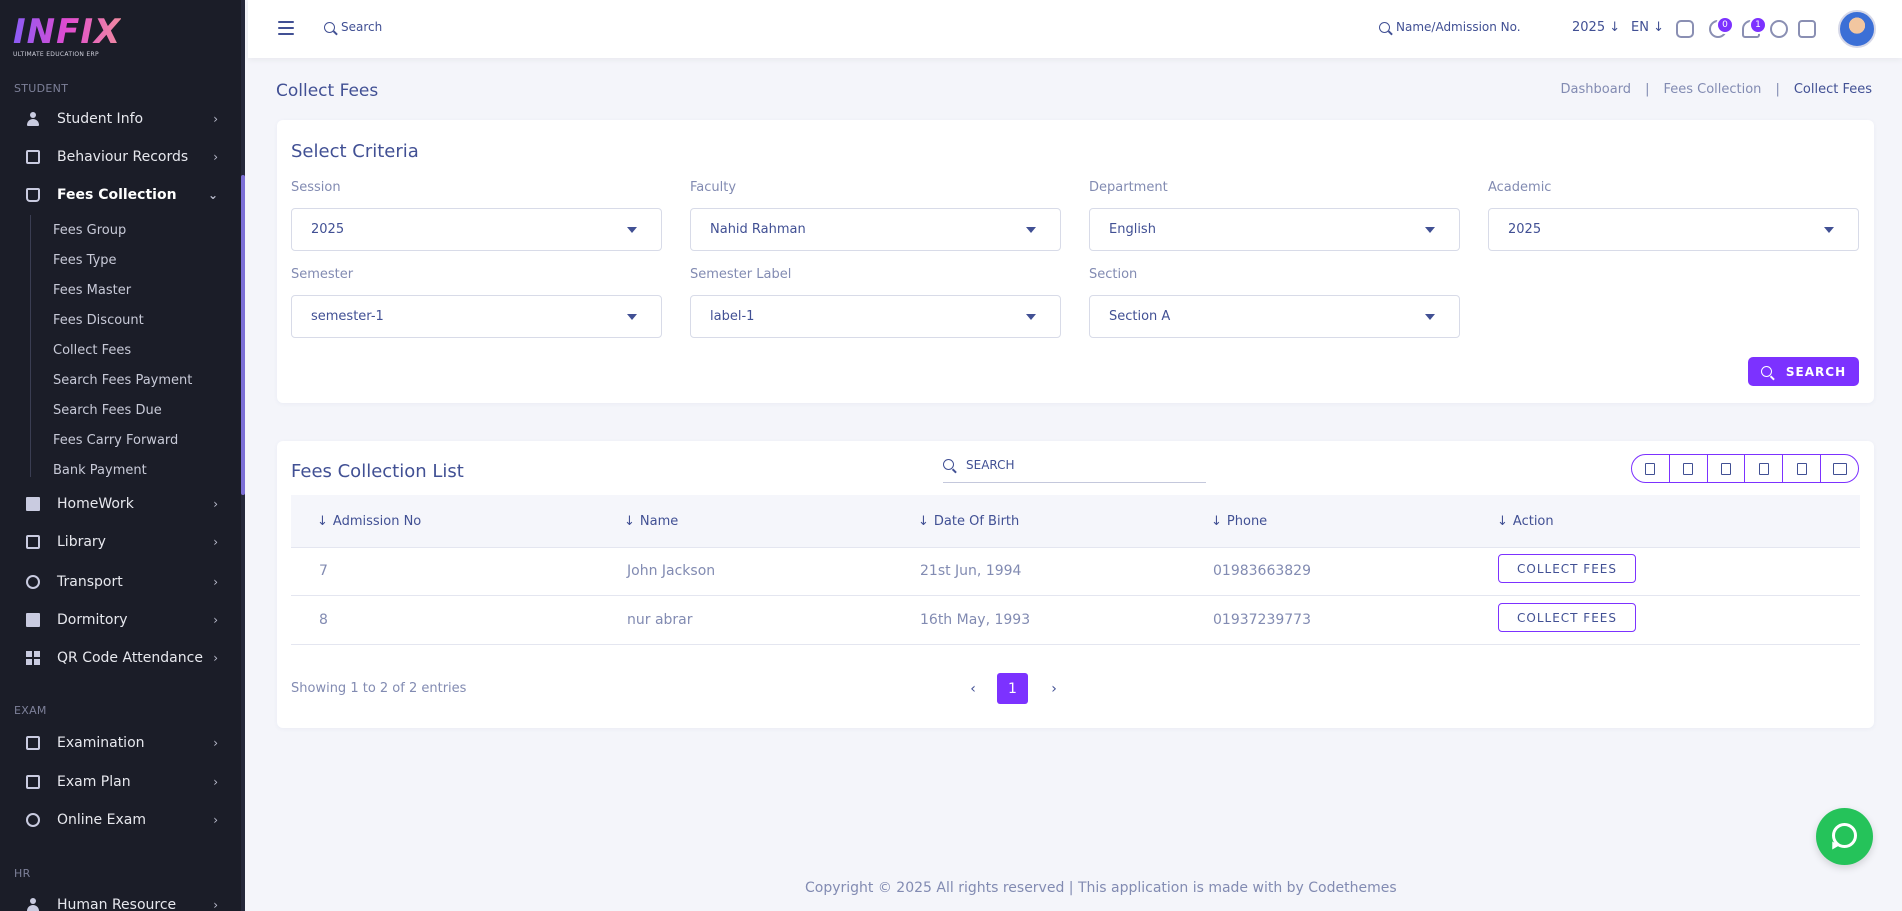 This screenshot has width=1902, height=911. I want to click on sidebar-item-homework: HomeWork ›, so click(120, 504).